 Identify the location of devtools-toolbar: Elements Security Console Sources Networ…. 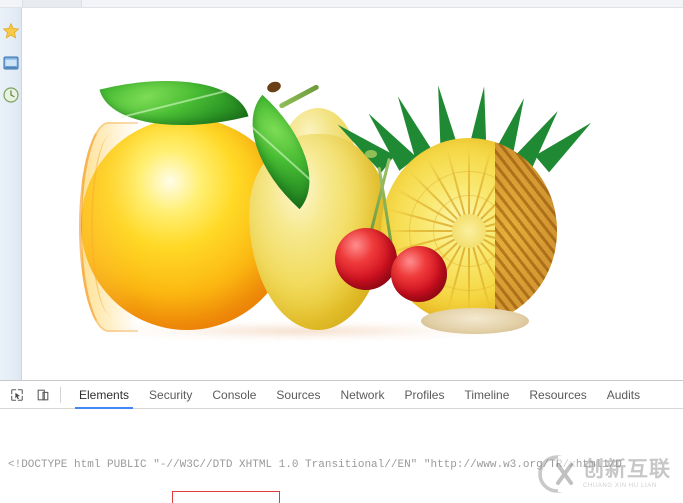
(341, 395).